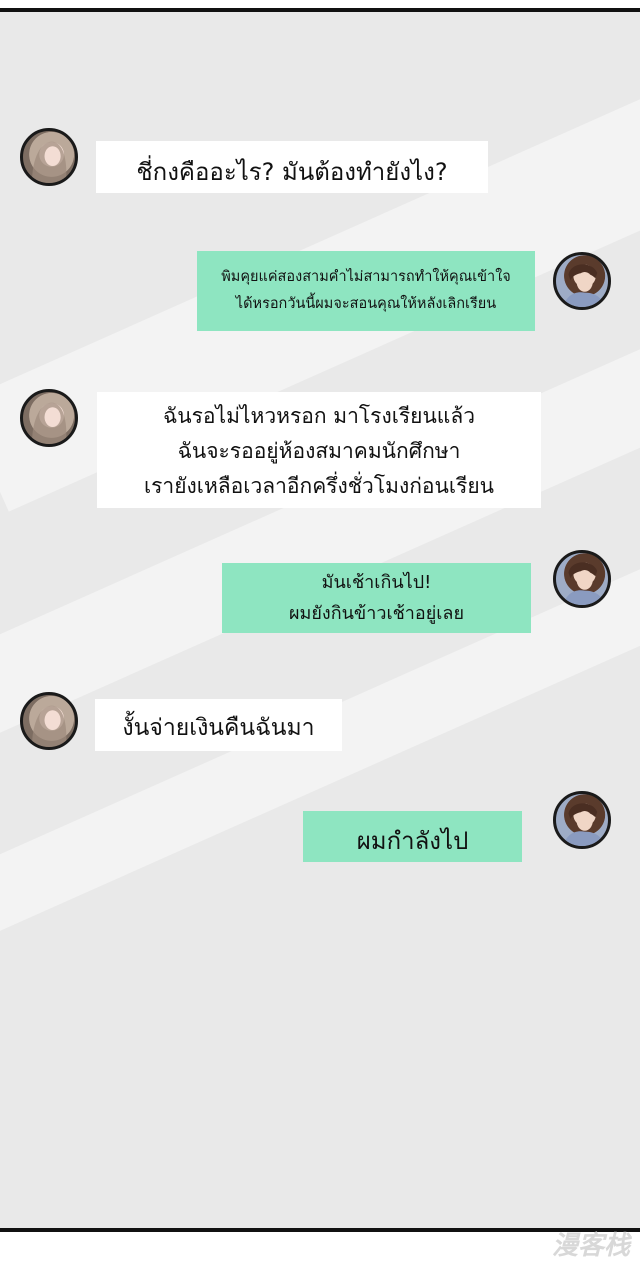 Image resolution: width=640 pixels, height=1270 pixels. What do you see at coordinates (412, 841) in the screenshot?
I see `message-text: ผมกำลังไป` at bounding box center [412, 841].